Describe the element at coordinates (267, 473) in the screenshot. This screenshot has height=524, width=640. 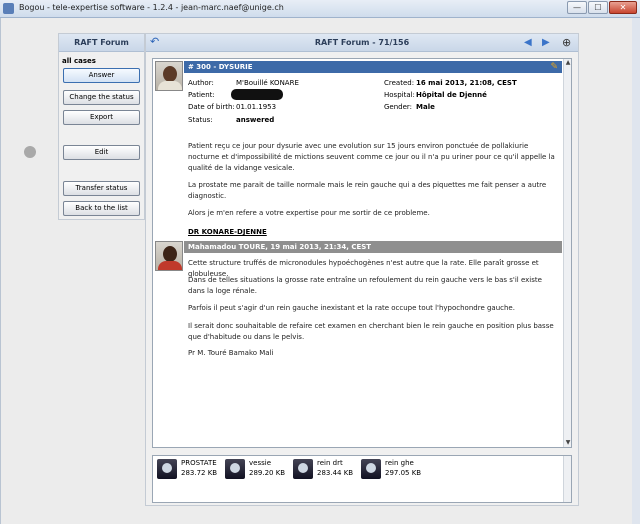
I see `attachment-size: 289.20 KB` at that location.